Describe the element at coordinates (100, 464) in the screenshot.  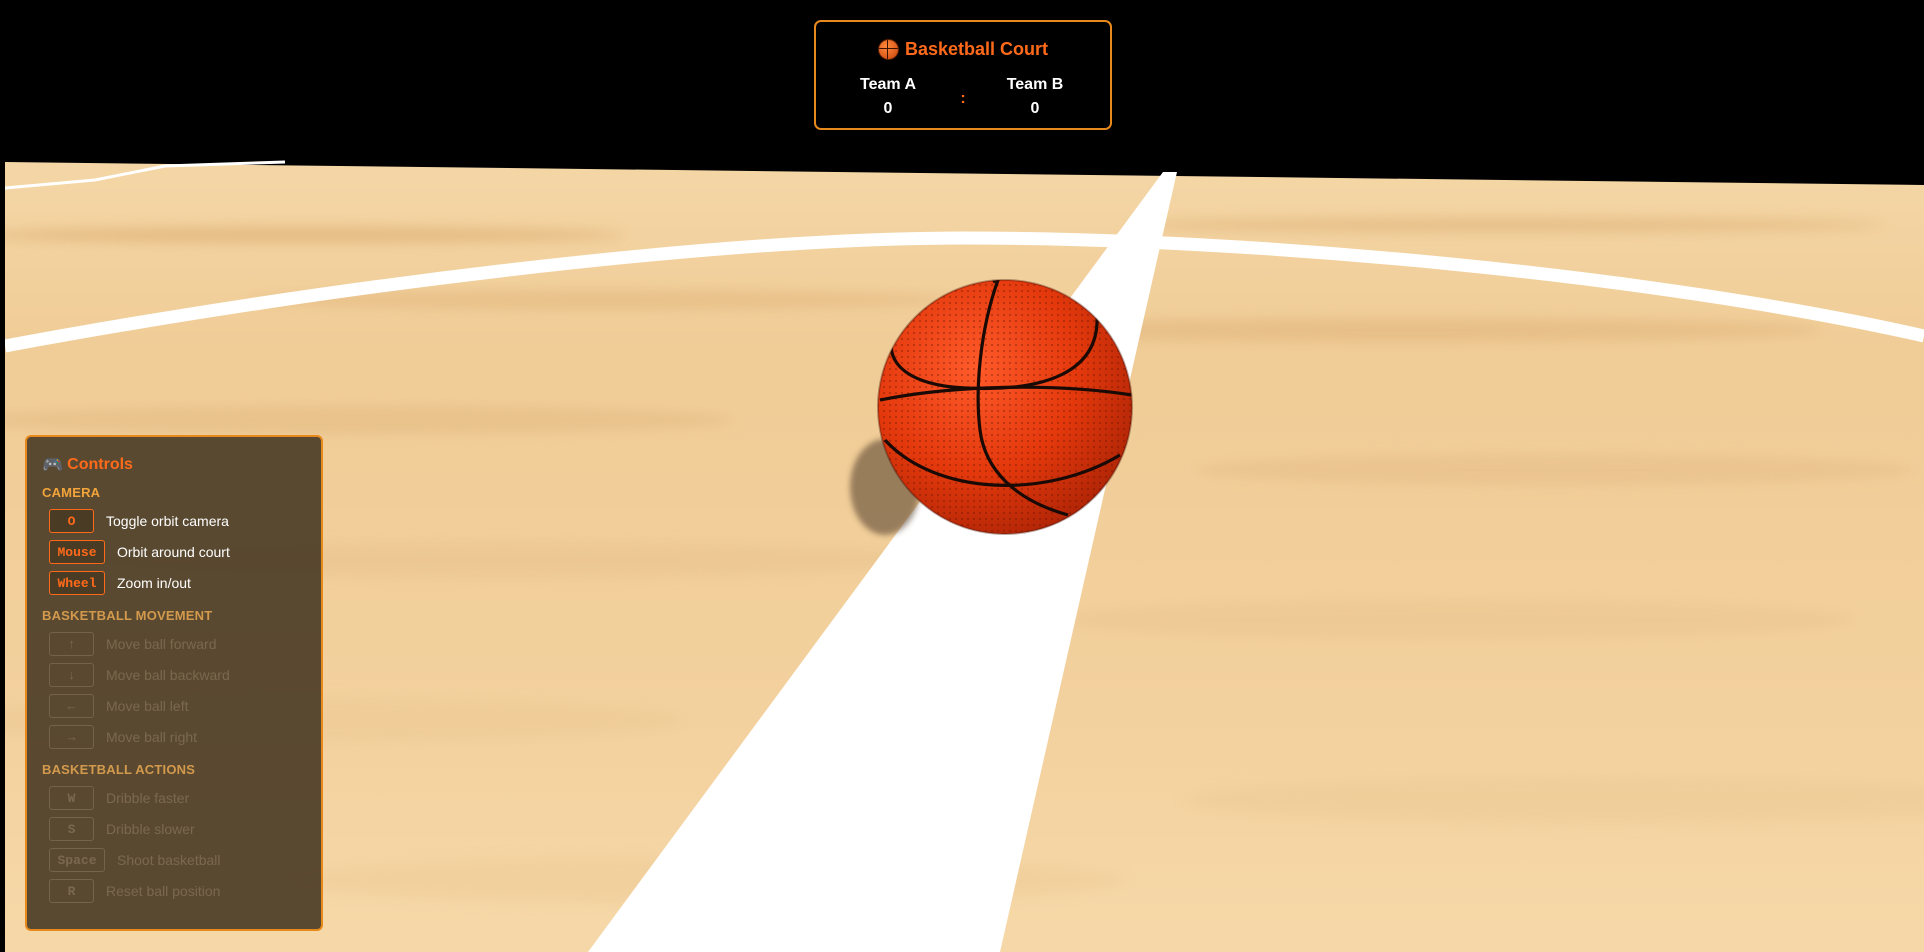
I see `controls-title-text: Controls` at that location.